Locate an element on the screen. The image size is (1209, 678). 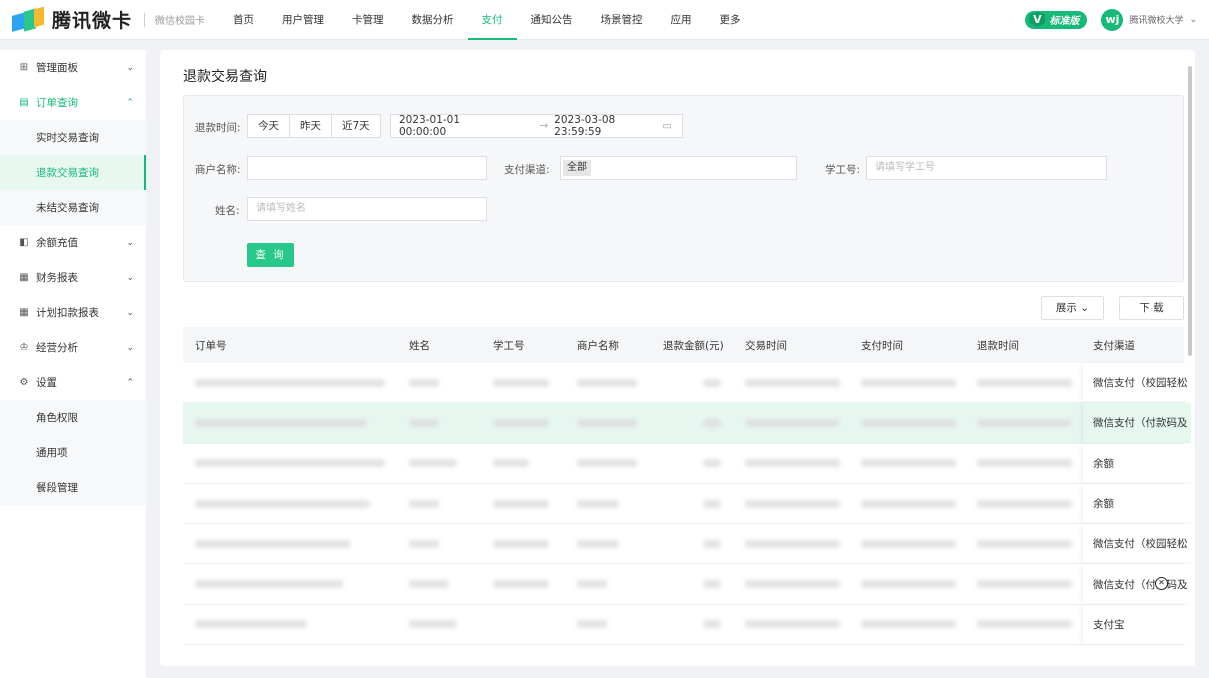
nav-home: 首页 is located at coordinates (243, 20).